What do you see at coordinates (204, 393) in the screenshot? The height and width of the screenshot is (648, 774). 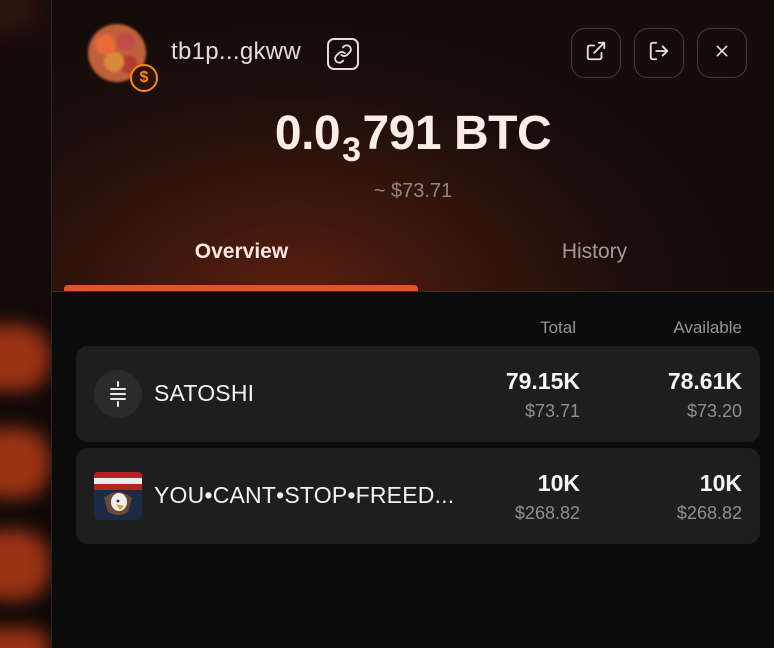 I see `asset-name: SATOSHI` at bounding box center [204, 393].